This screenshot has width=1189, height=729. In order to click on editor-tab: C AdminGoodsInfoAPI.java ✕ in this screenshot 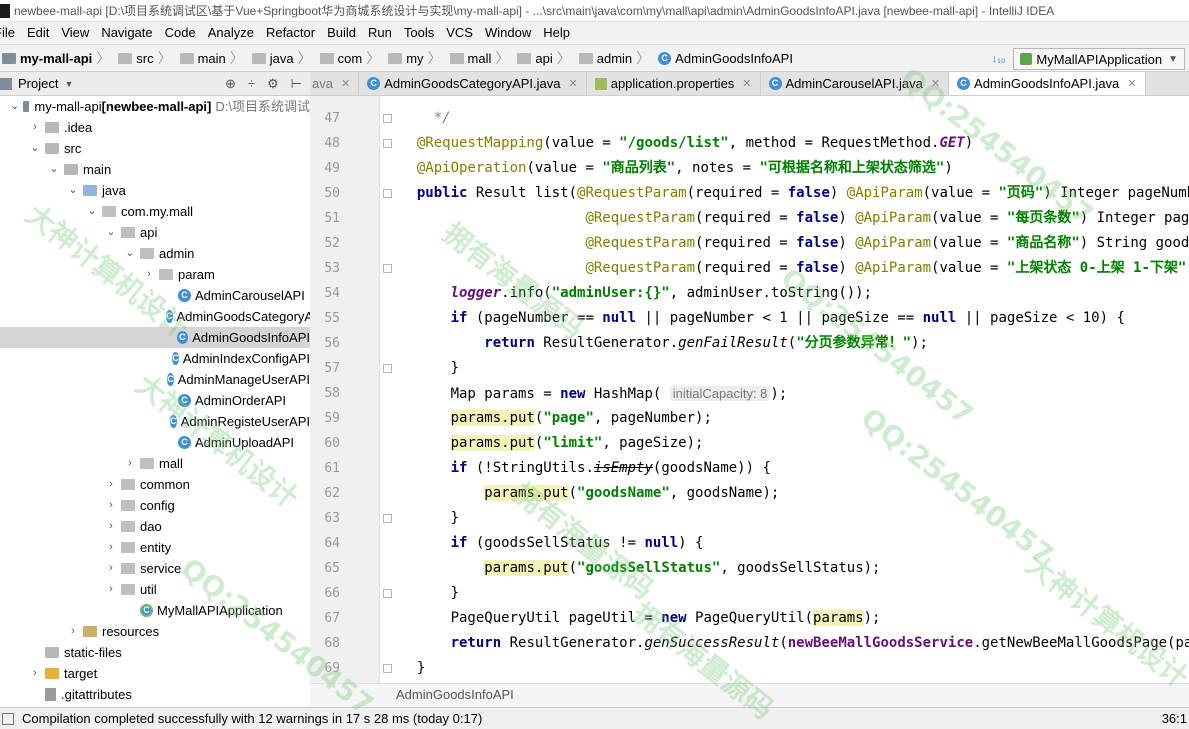, I will do `click(1047, 83)`.